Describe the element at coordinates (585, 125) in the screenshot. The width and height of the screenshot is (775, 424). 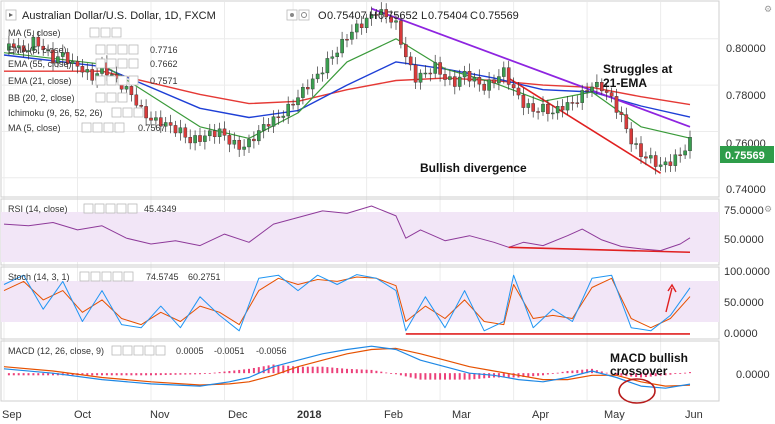
I see `support-trendline` at that location.